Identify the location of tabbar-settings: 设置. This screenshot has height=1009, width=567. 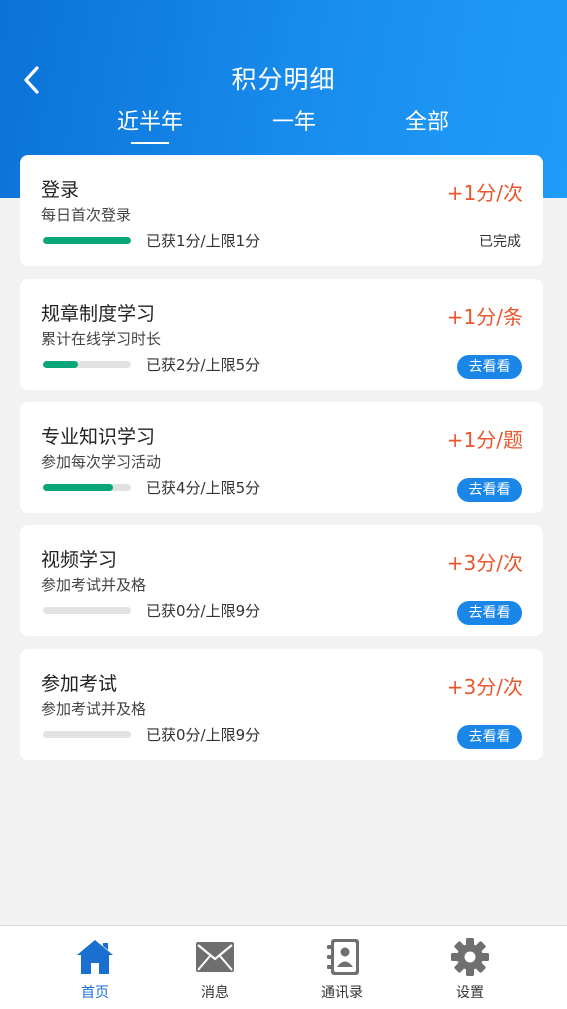
(470, 967).